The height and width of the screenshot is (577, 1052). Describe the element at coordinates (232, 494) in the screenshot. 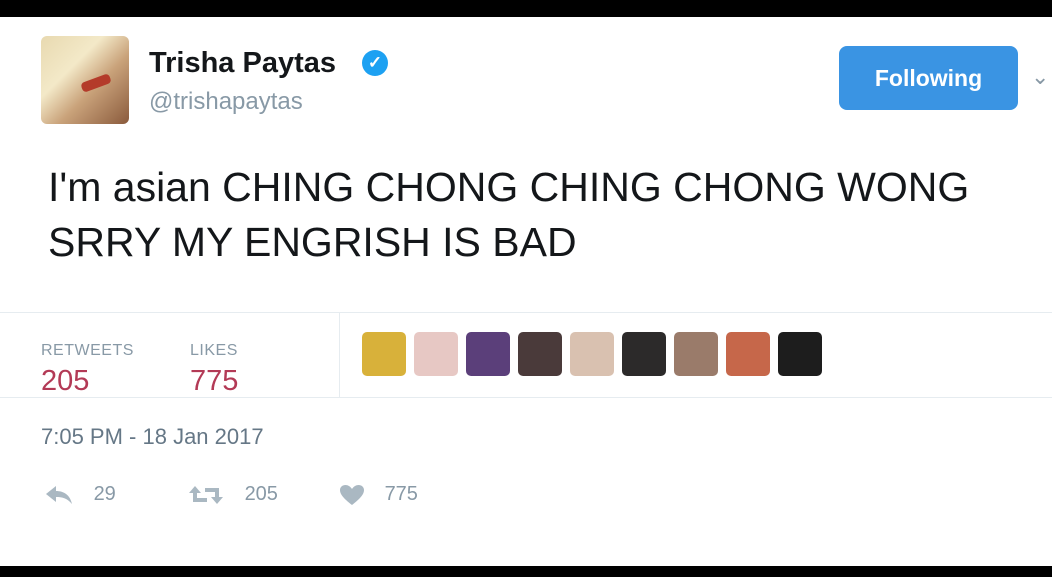

I see `retweet-action: 205` at that location.